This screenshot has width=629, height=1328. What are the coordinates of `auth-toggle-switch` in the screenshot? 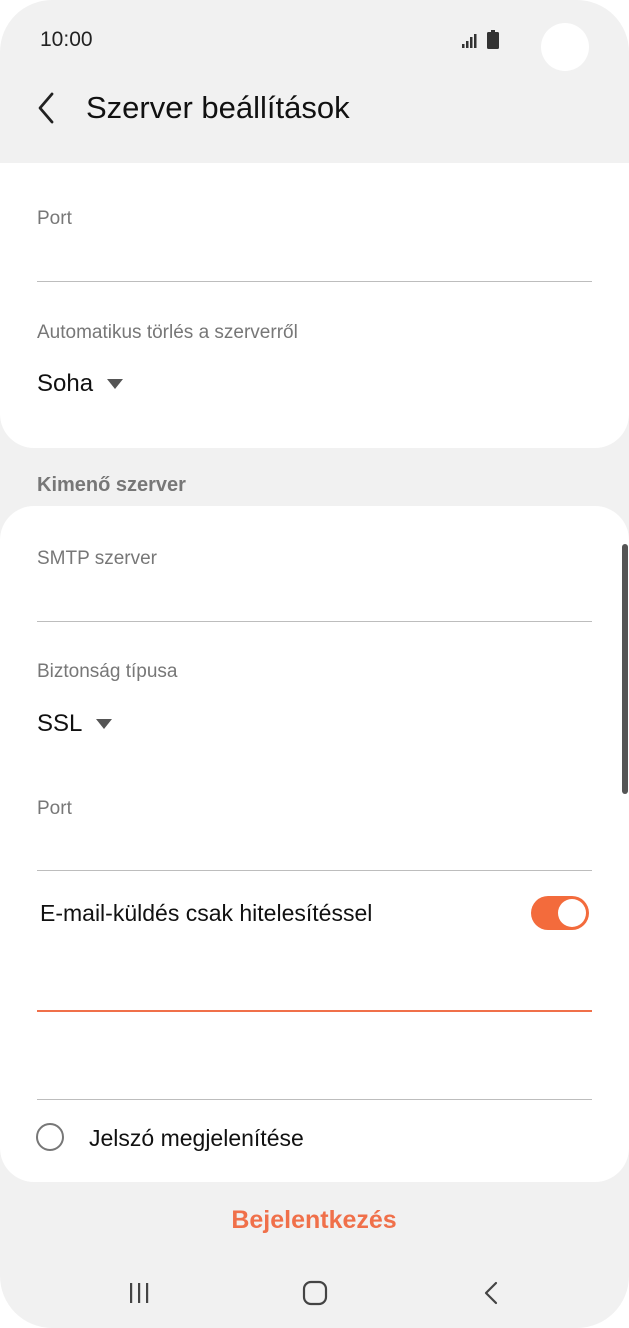 It's located at (560, 913).